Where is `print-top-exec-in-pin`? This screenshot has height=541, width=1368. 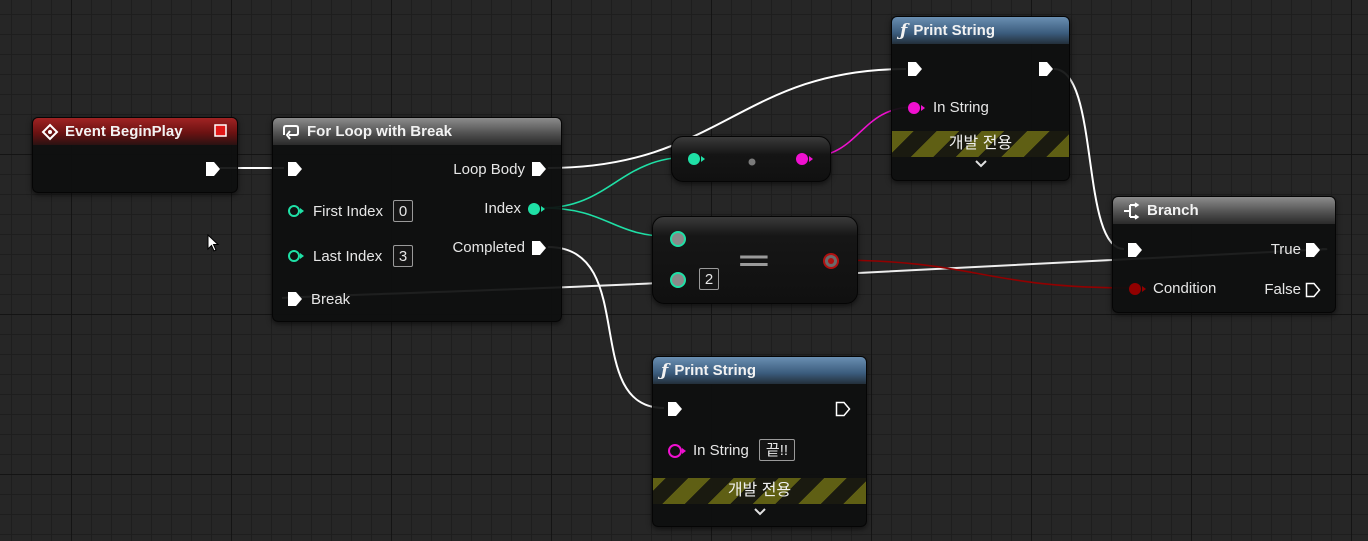
print-top-exec-in-pin is located at coordinates (915, 71).